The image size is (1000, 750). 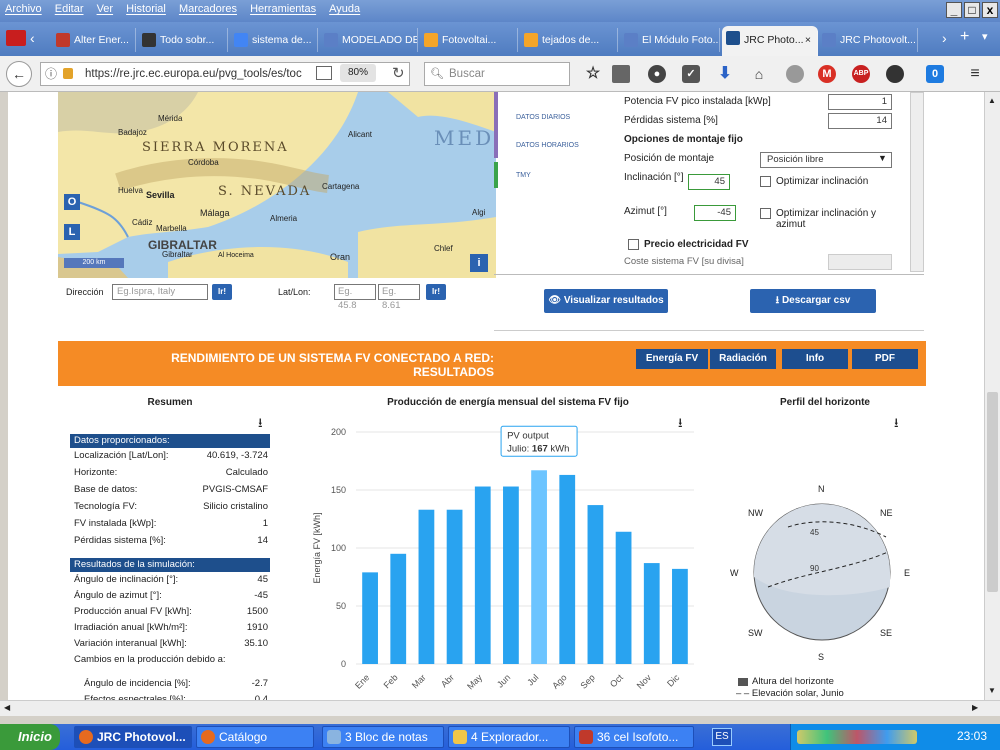 What do you see at coordinates (383, 737) in the screenshot?
I see `taskbar-item-notepad: 3 Bloc de notas` at bounding box center [383, 737].